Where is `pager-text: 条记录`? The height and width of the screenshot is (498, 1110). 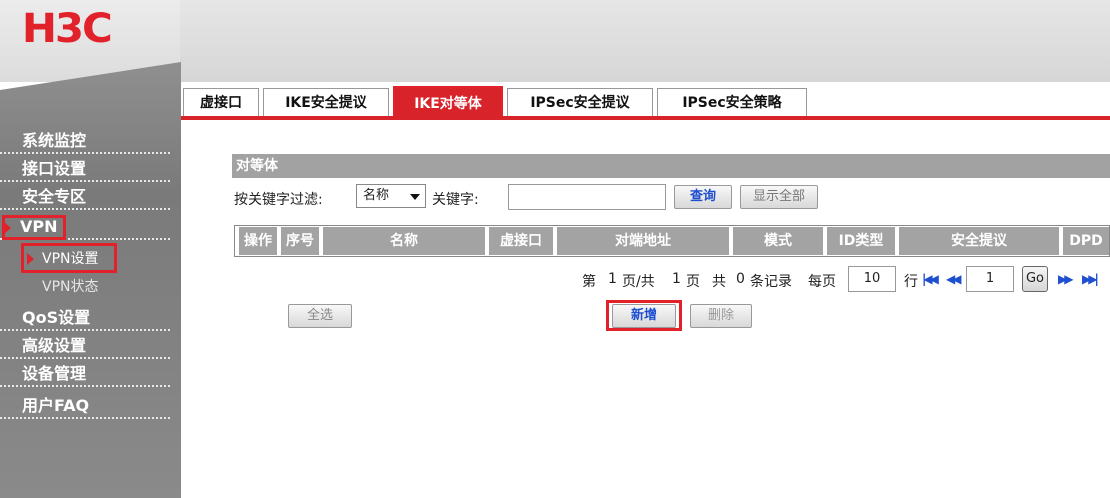
pager-text: 条记录 is located at coordinates (771, 282).